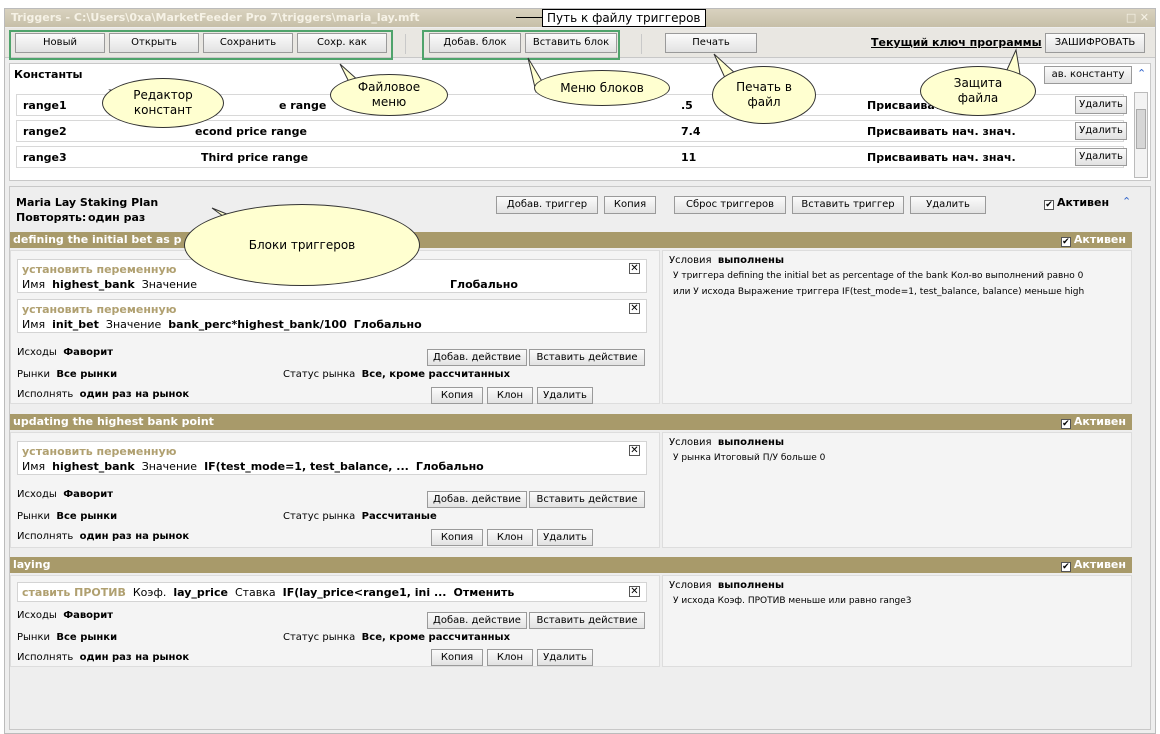 This screenshot has width=1160, height=734. I want to click on const-editor-callout: Редактор констант, so click(163, 103).